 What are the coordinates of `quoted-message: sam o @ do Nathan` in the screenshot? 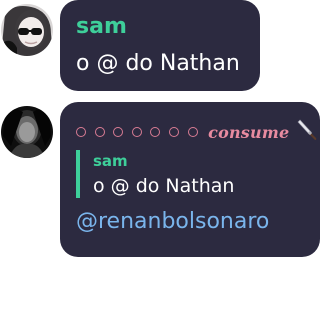 It's located at (155, 174).